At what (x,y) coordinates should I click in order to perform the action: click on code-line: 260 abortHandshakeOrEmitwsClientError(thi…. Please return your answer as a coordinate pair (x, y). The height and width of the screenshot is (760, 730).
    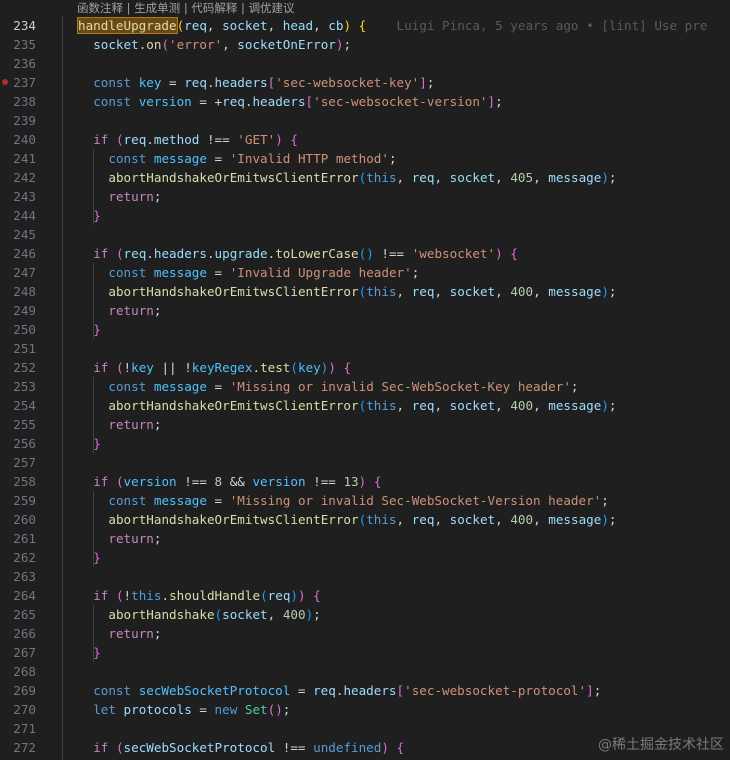
    Looking at the image, I should click on (365, 519).